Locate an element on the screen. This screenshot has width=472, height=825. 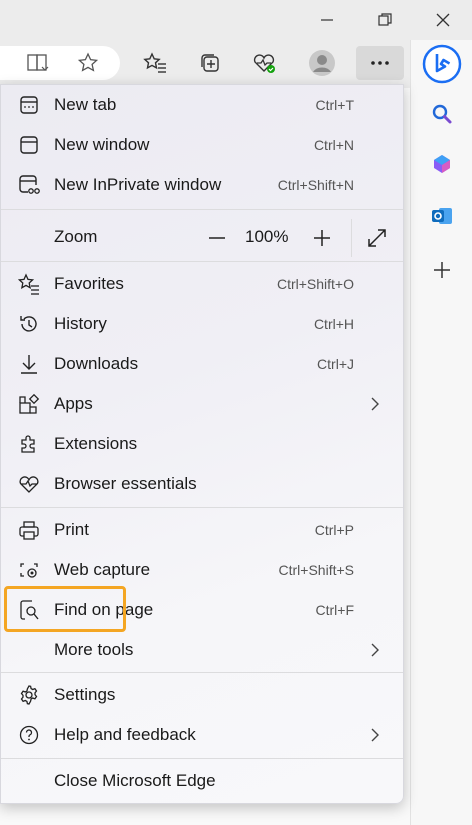
favorites-icon is located at coordinates (29, 284).